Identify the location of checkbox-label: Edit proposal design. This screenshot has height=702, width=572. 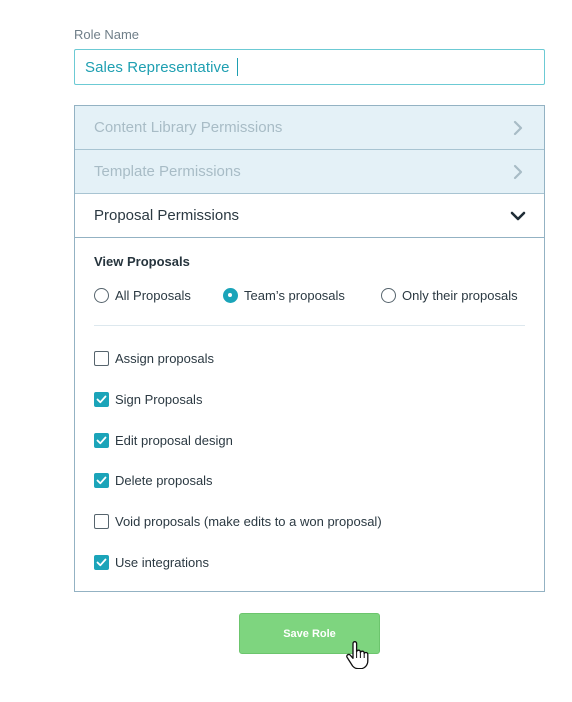
(174, 440).